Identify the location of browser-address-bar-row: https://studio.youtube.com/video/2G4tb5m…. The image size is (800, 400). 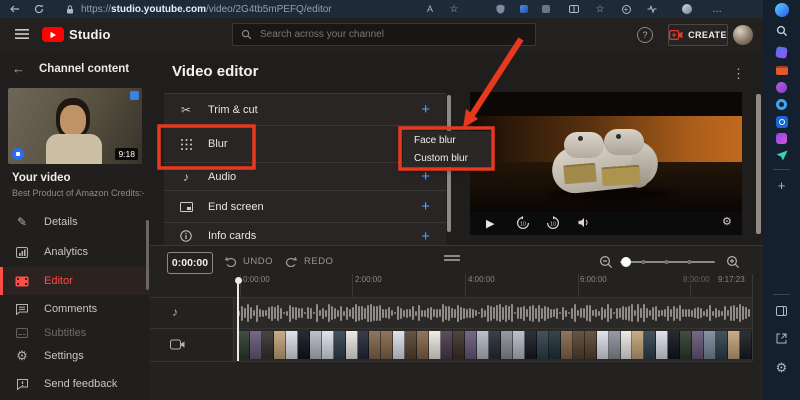
(381, 9).